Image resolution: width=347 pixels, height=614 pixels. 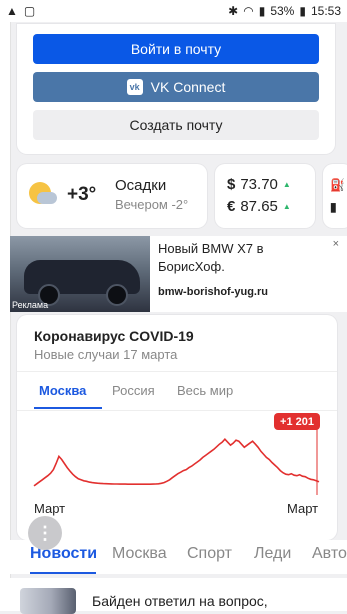 What do you see at coordinates (329, 554) in the screenshot?
I see `tab-auto: Авто` at bounding box center [329, 554].